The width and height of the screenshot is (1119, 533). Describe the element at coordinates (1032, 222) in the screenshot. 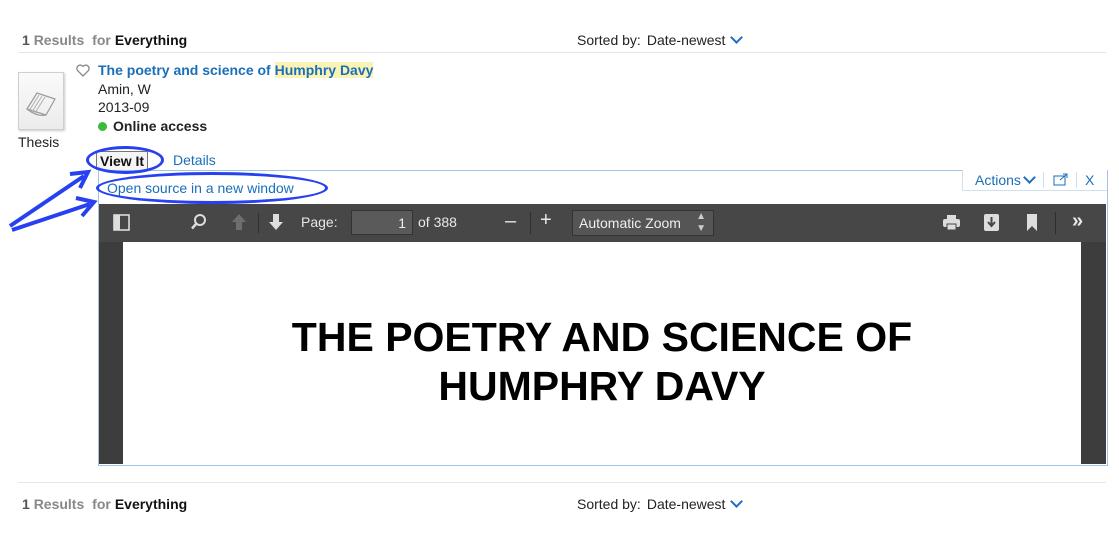

I see `bookmark-icon` at that location.